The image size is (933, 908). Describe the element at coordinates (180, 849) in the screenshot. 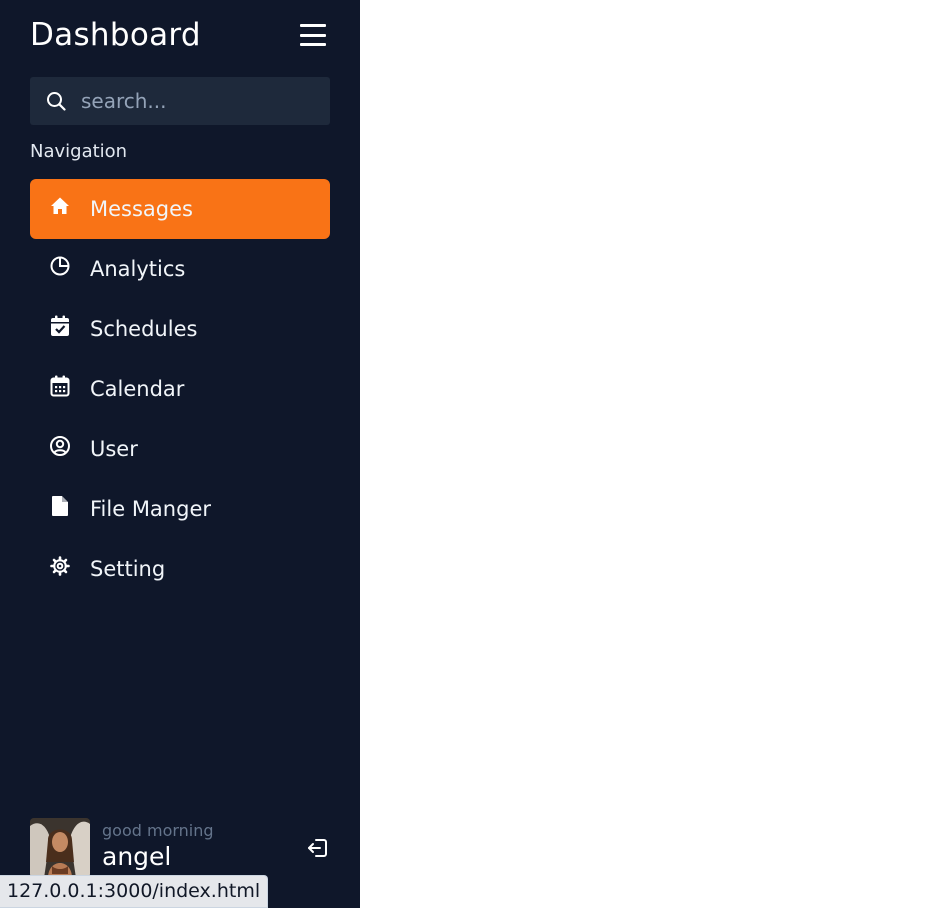

I see `user-profile: good morning angel` at that location.